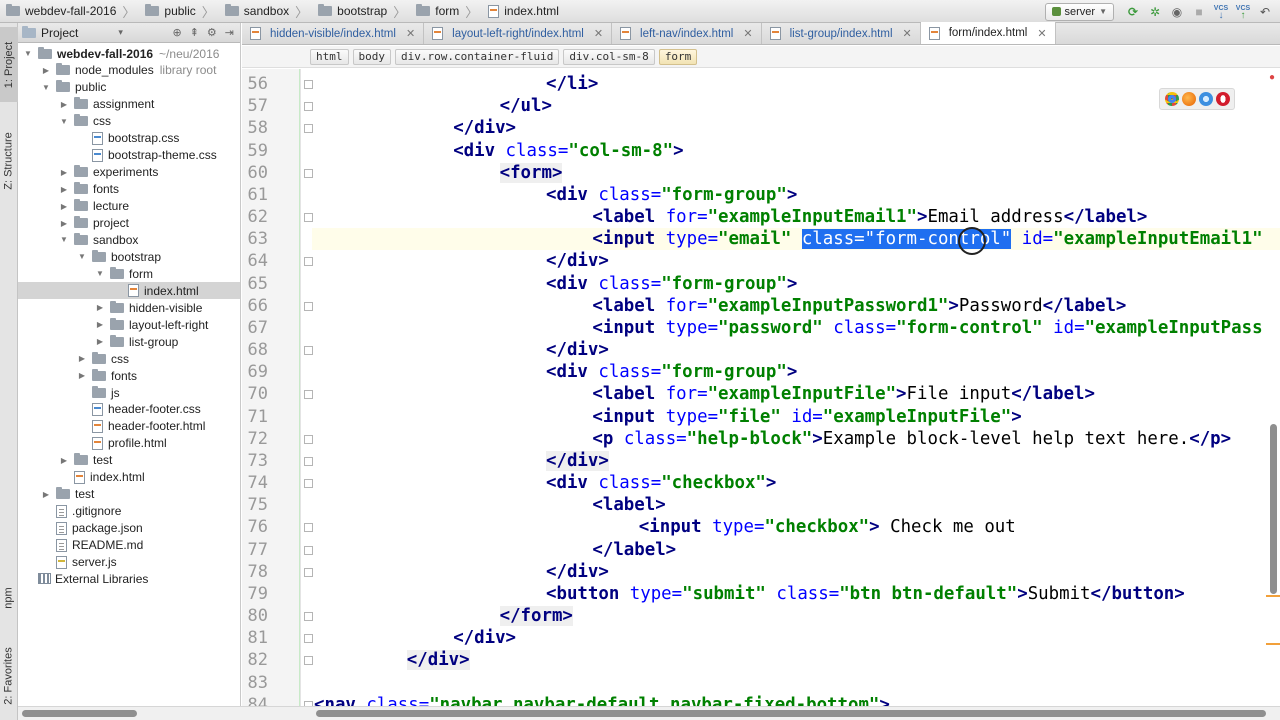  Describe the element at coordinates (1079, 11) in the screenshot. I see `run-configuration-select: server ▼` at that location.